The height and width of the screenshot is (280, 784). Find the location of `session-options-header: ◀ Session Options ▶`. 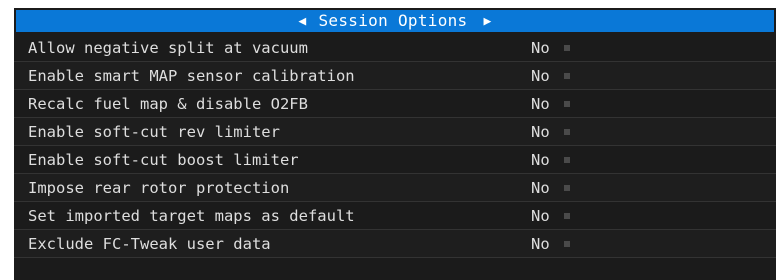

session-options-header: ◀ Session Options ▶ is located at coordinates (395, 21).